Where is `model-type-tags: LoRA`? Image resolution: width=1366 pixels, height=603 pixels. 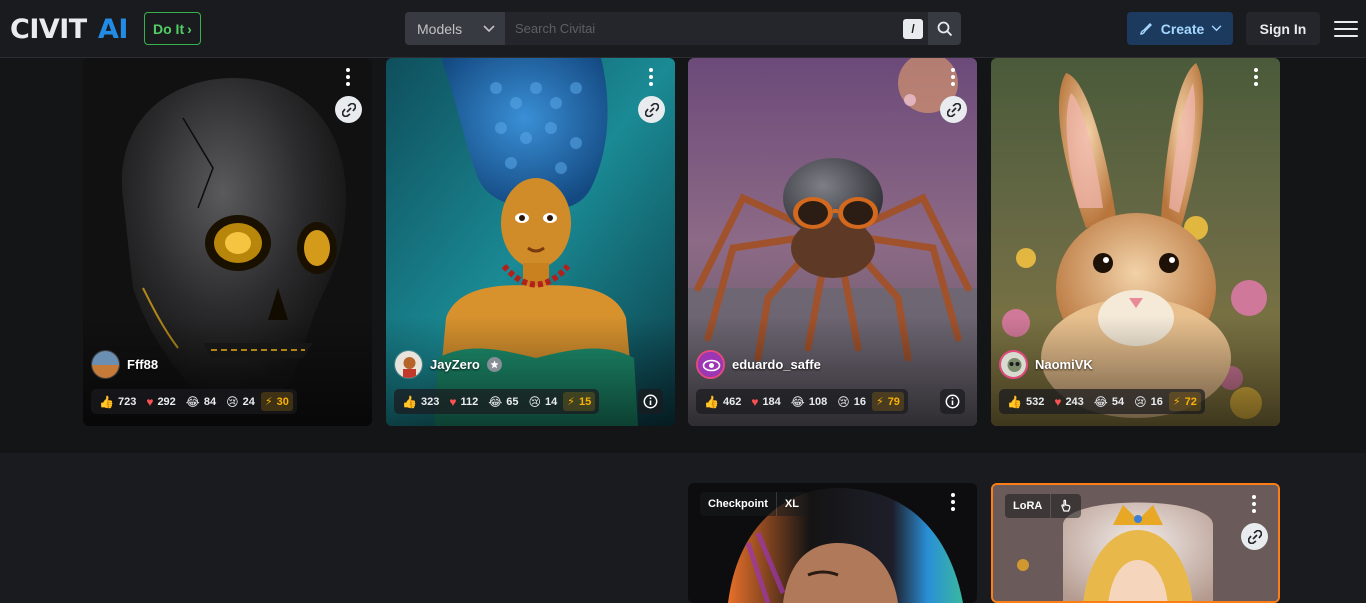
model-type-tags: LoRA is located at coordinates (1043, 506).